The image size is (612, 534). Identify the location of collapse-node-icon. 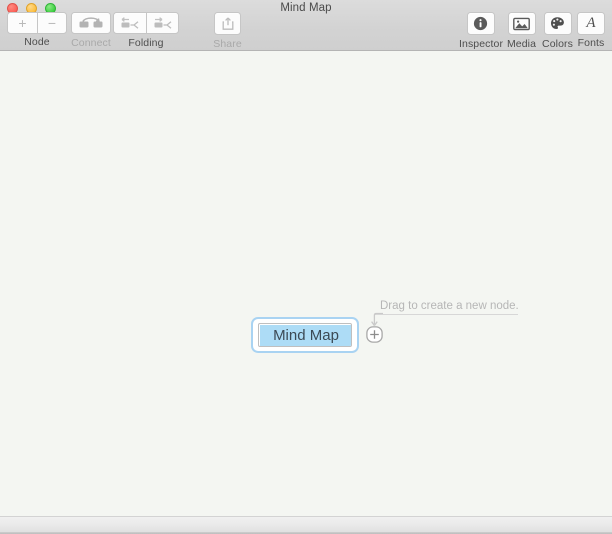
(130, 23).